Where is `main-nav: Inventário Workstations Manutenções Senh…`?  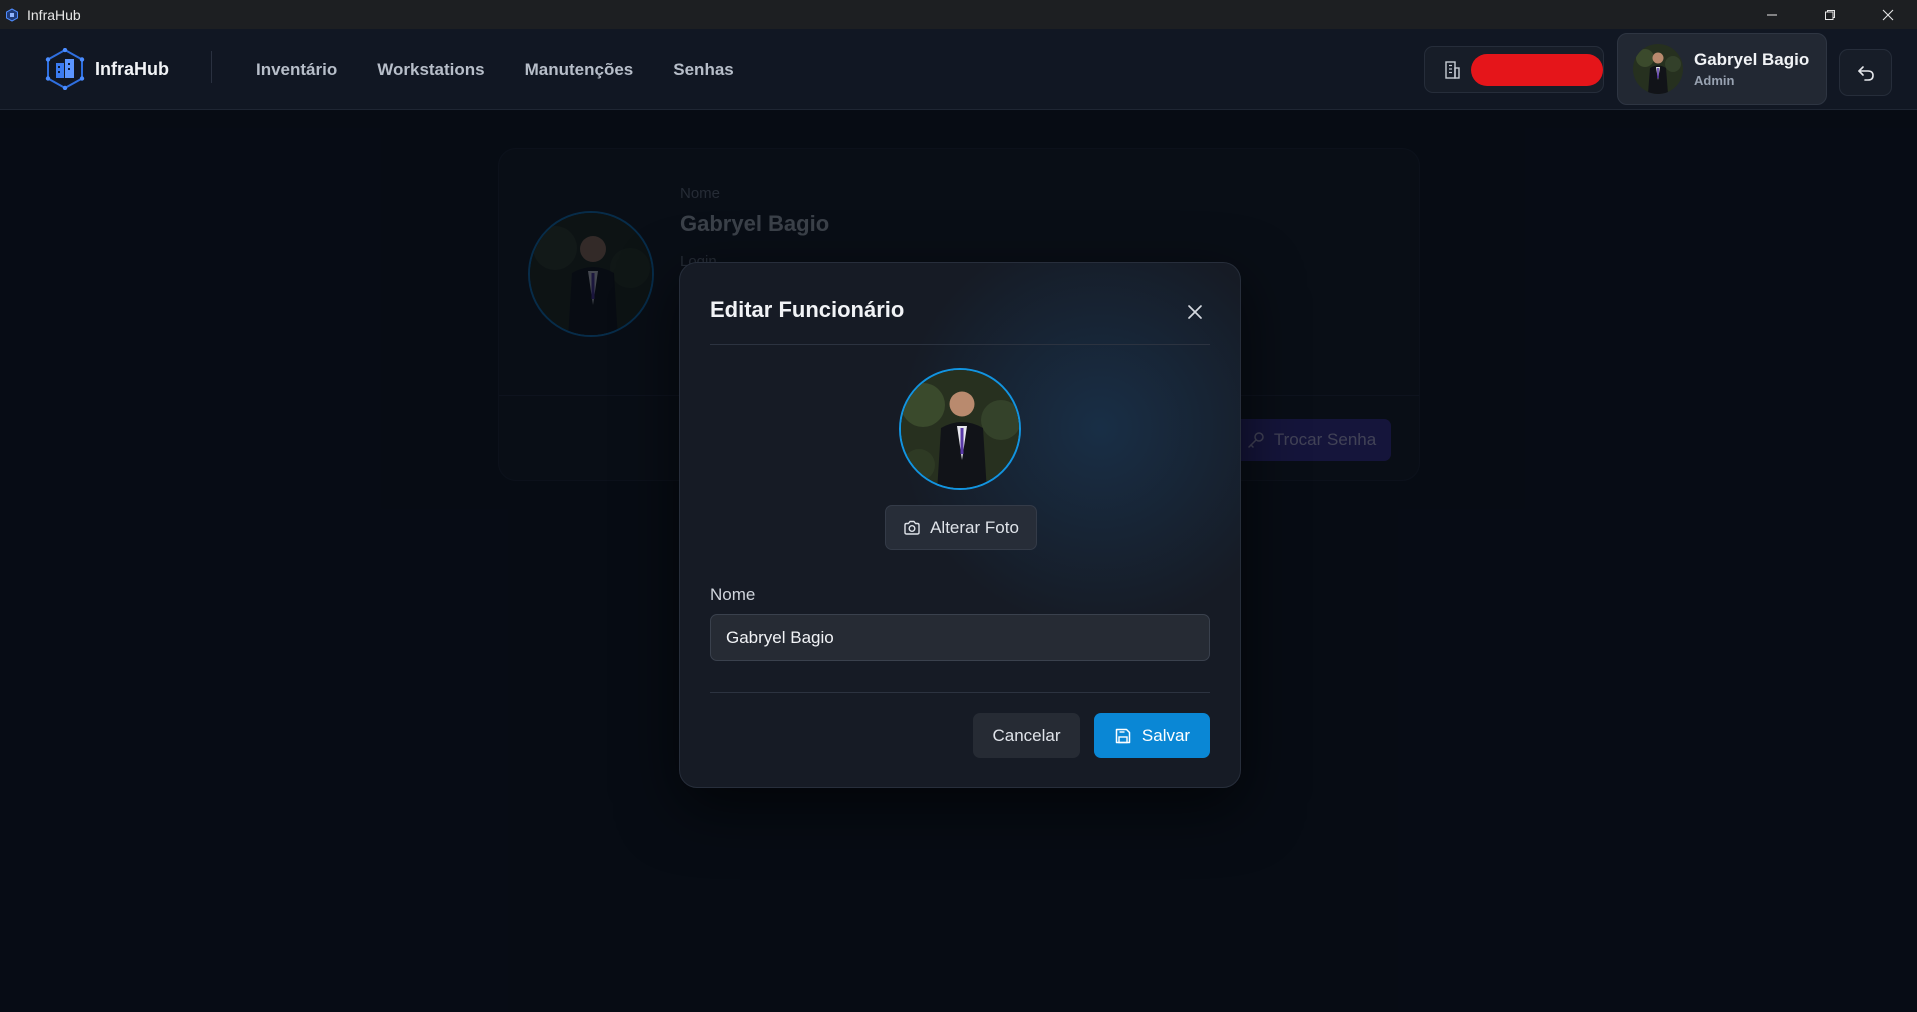 main-nav: Inventário Workstations Manutenções Senh… is located at coordinates (515, 69).